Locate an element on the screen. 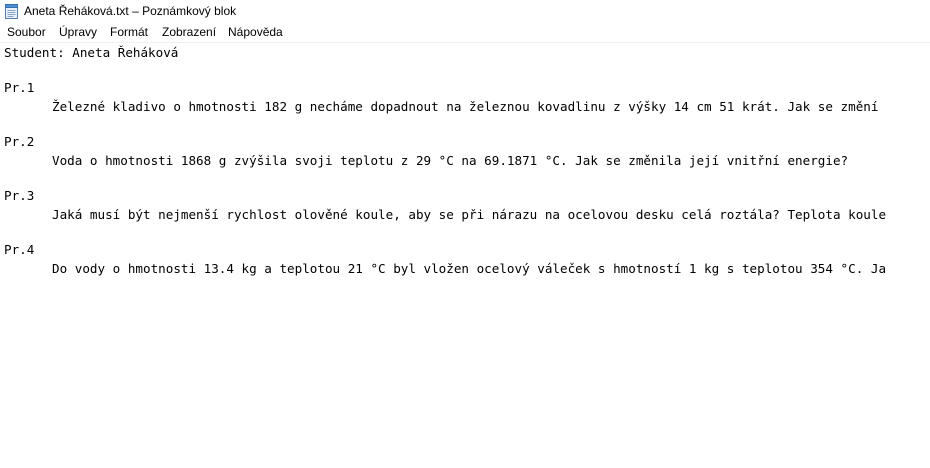  menu-zobrazeni: Zobrazení is located at coordinates (189, 32).